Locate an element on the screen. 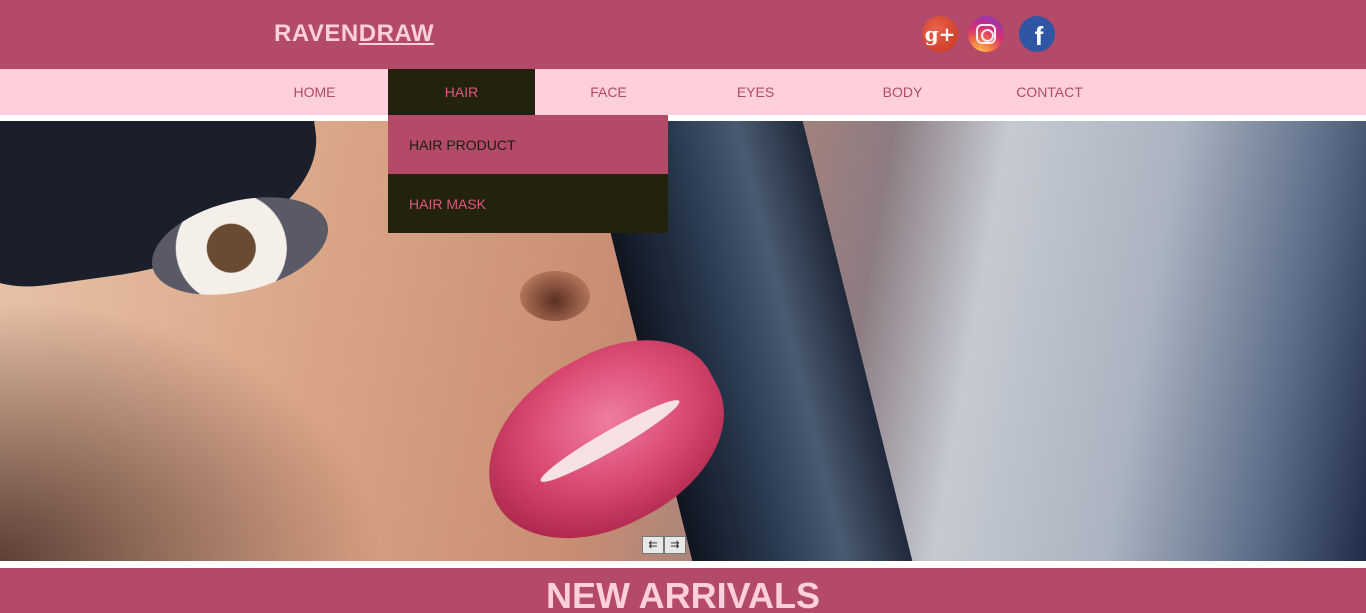  facebook-icon: f is located at coordinates (1037, 34).